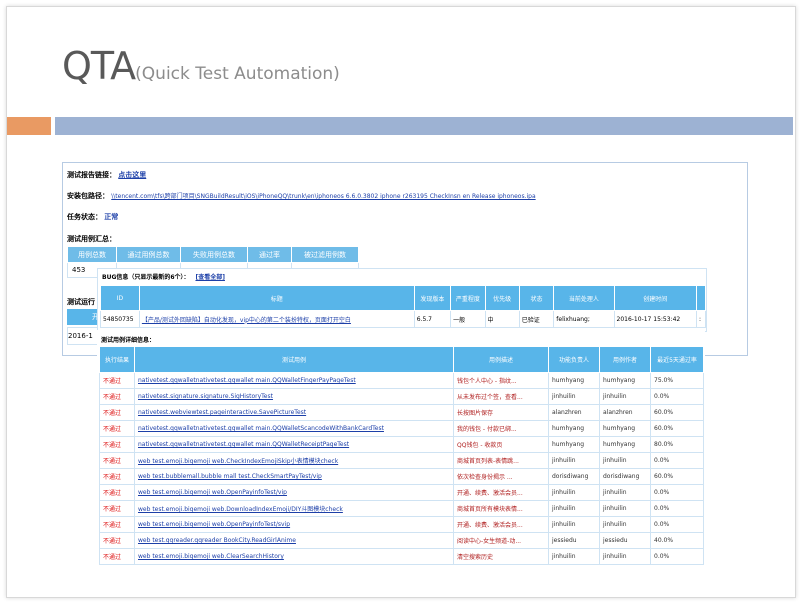 The height and width of the screenshot is (602, 800). What do you see at coordinates (501, 412) in the screenshot?
I see `case-description: 长按图片保存` at bounding box center [501, 412].